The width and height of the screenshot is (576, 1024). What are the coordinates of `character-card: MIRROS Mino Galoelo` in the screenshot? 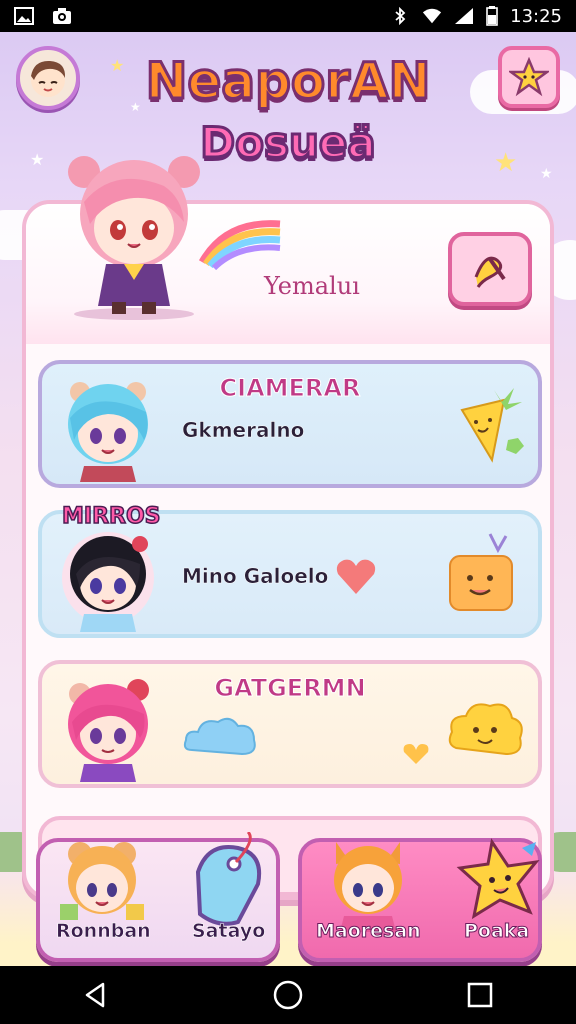 It's located at (290, 570).